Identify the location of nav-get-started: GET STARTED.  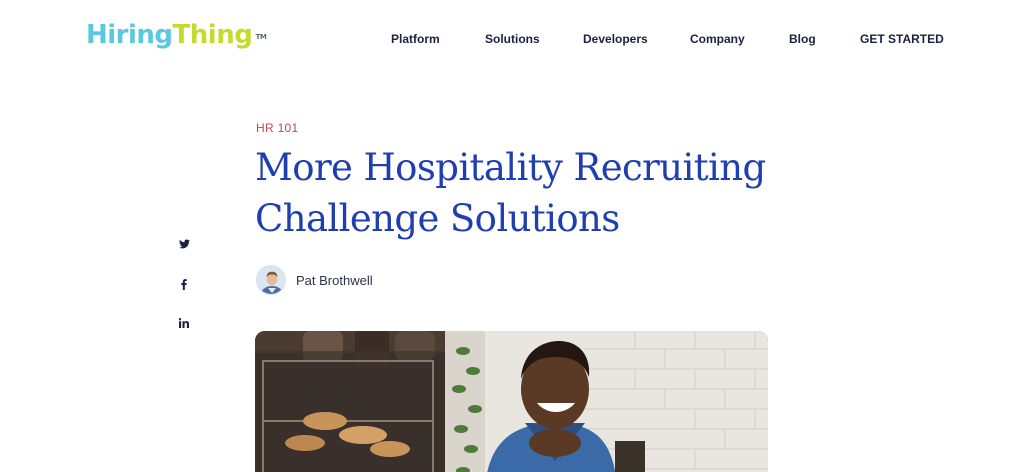
(902, 39).